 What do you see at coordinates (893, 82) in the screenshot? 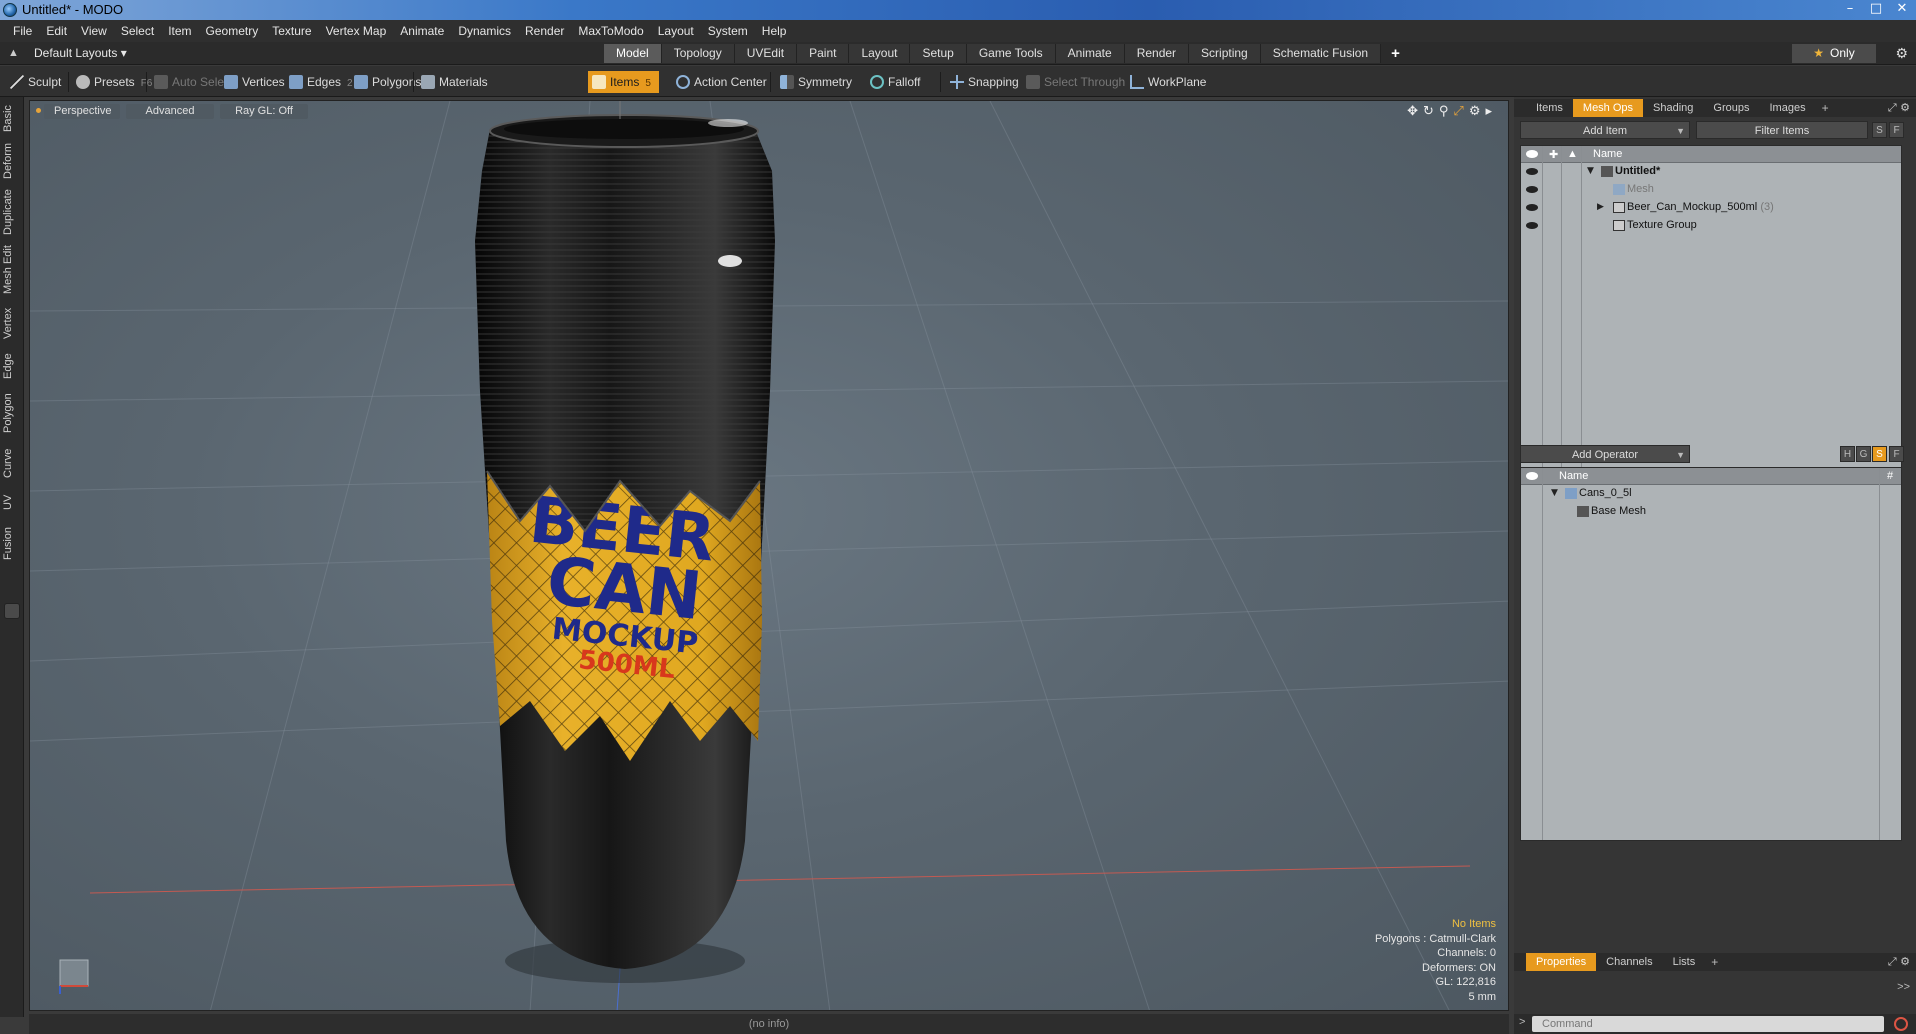
I see `falloff-button: Falloff` at bounding box center [893, 82].